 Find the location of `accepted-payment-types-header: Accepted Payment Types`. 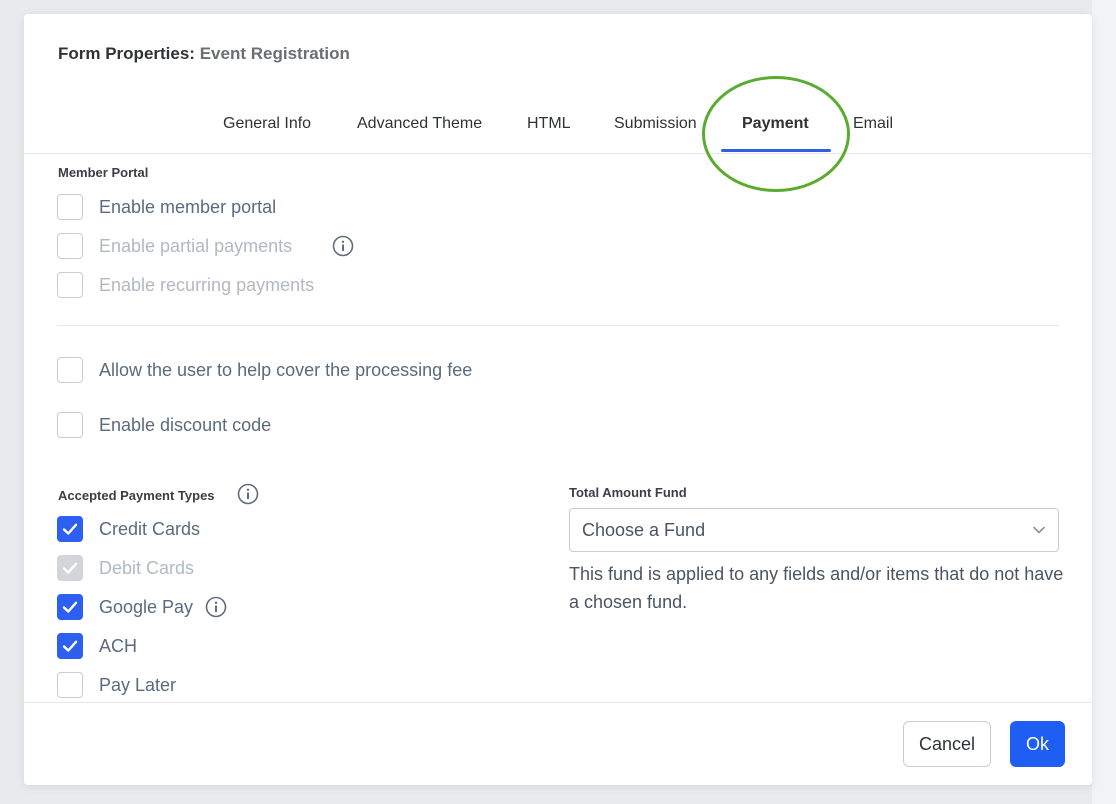

accepted-payment-types-header: Accepted Payment Types is located at coordinates (158, 494).